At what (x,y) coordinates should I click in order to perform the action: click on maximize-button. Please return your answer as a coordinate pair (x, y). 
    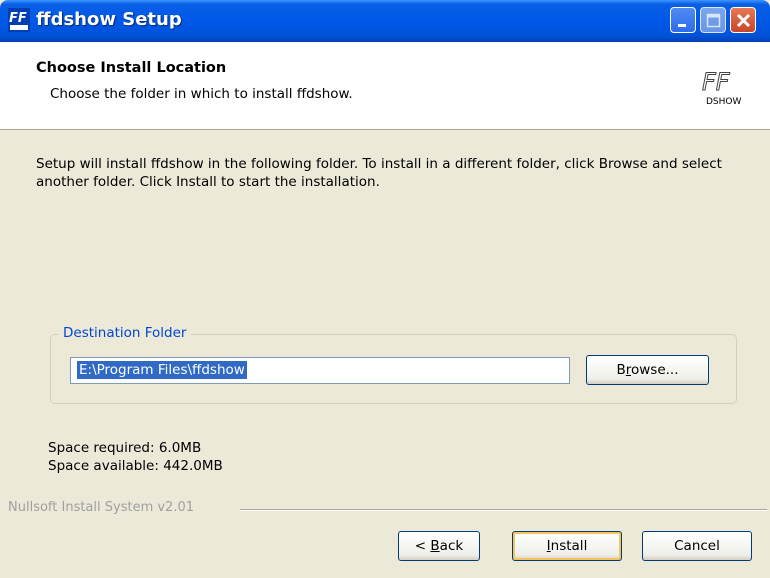
    Looking at the image, I should click on (713, 20).